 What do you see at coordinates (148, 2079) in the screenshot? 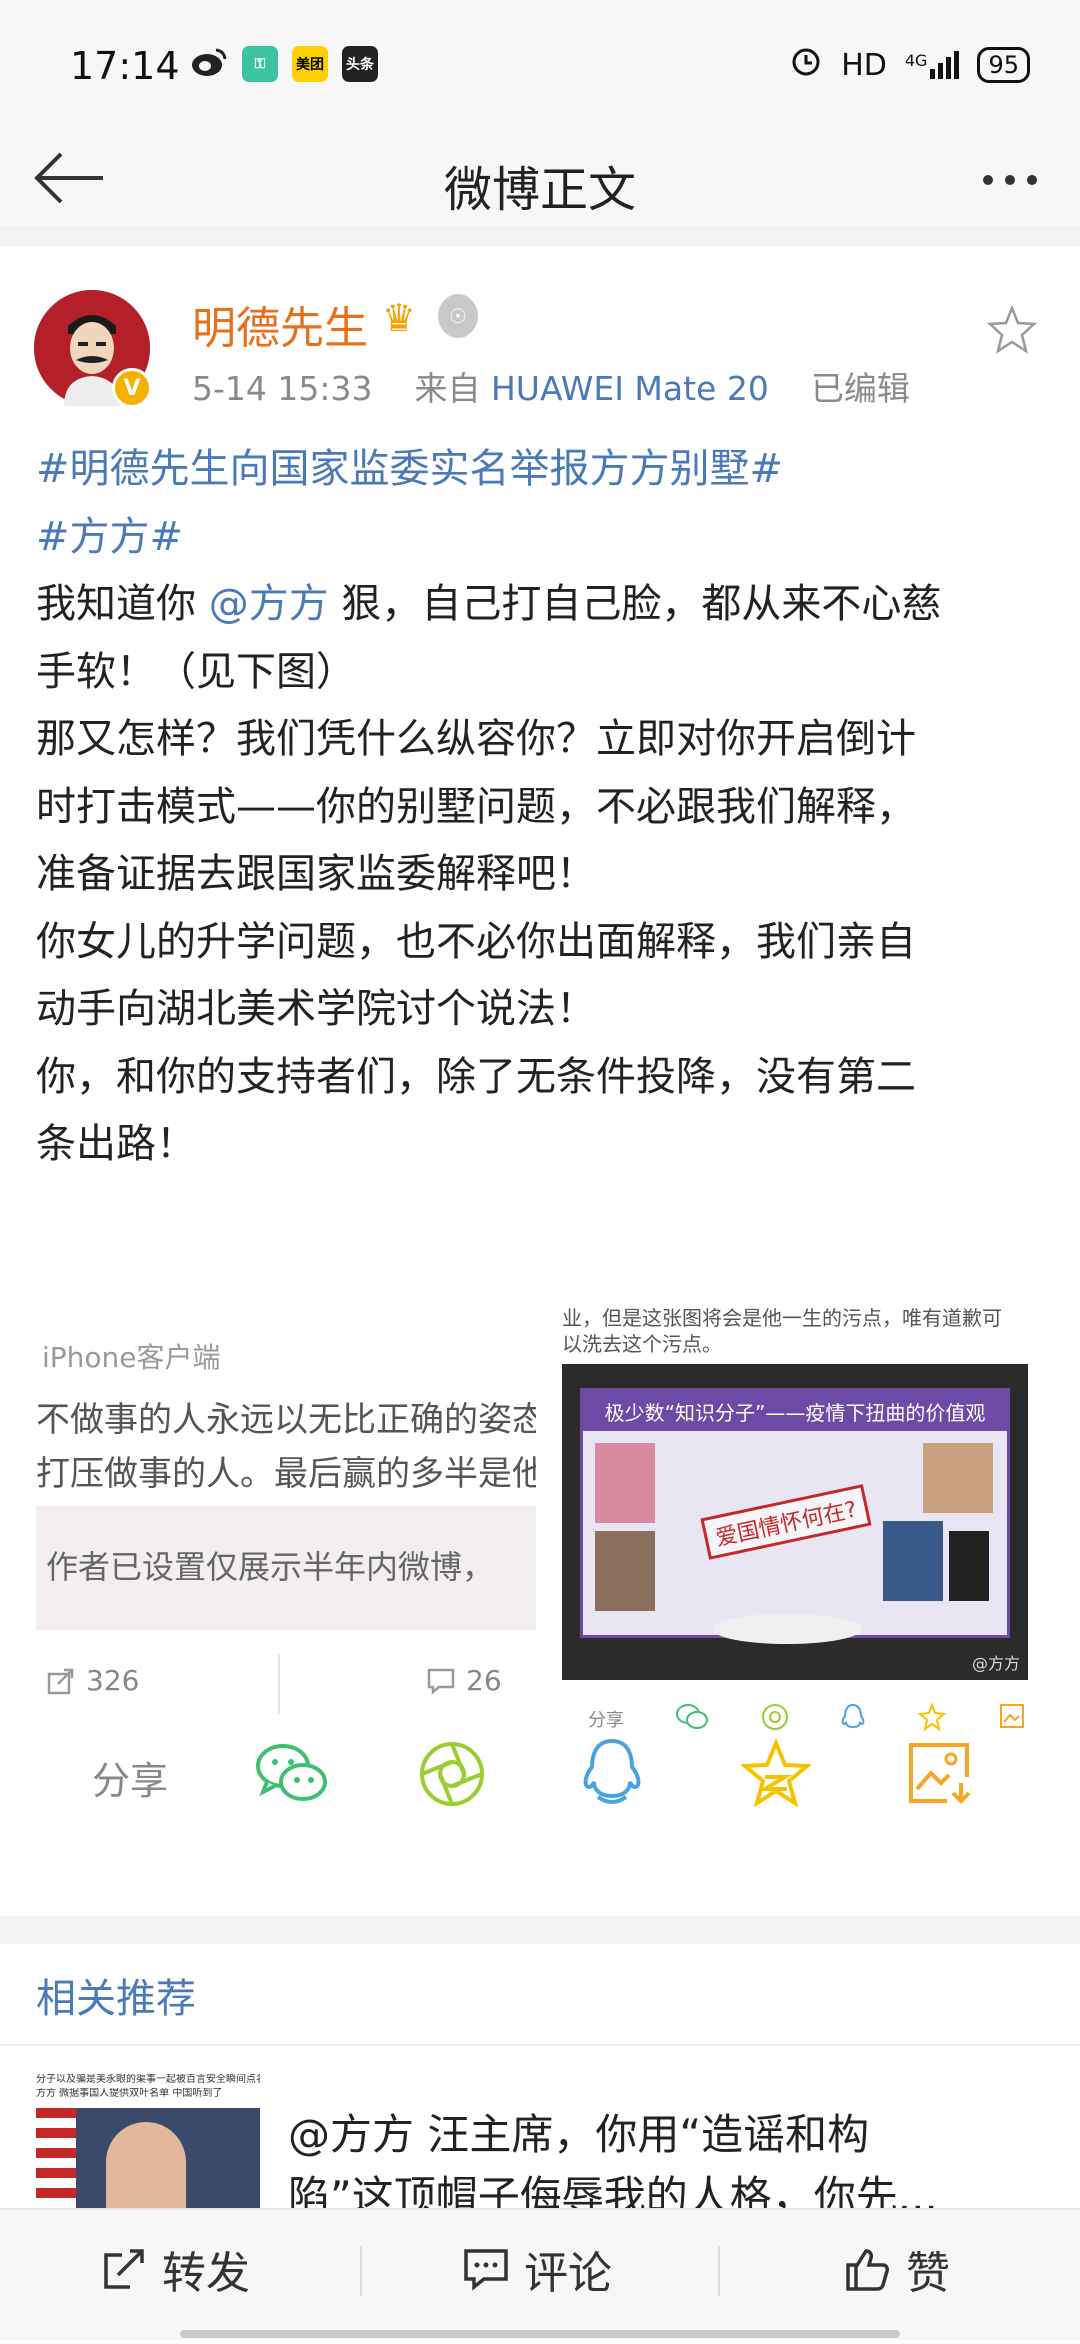
I see `thumb-caption: 分子以及骗是美永眼的渠事一起被百言安全瞬间点名` at bounding box center [148, 2079].